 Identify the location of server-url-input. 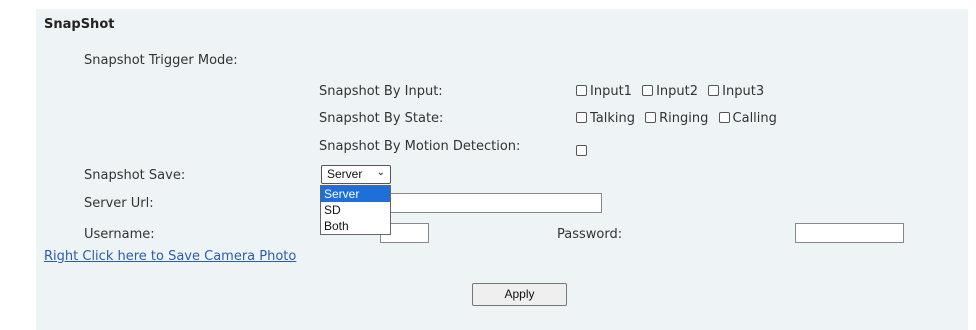
(491, 203).